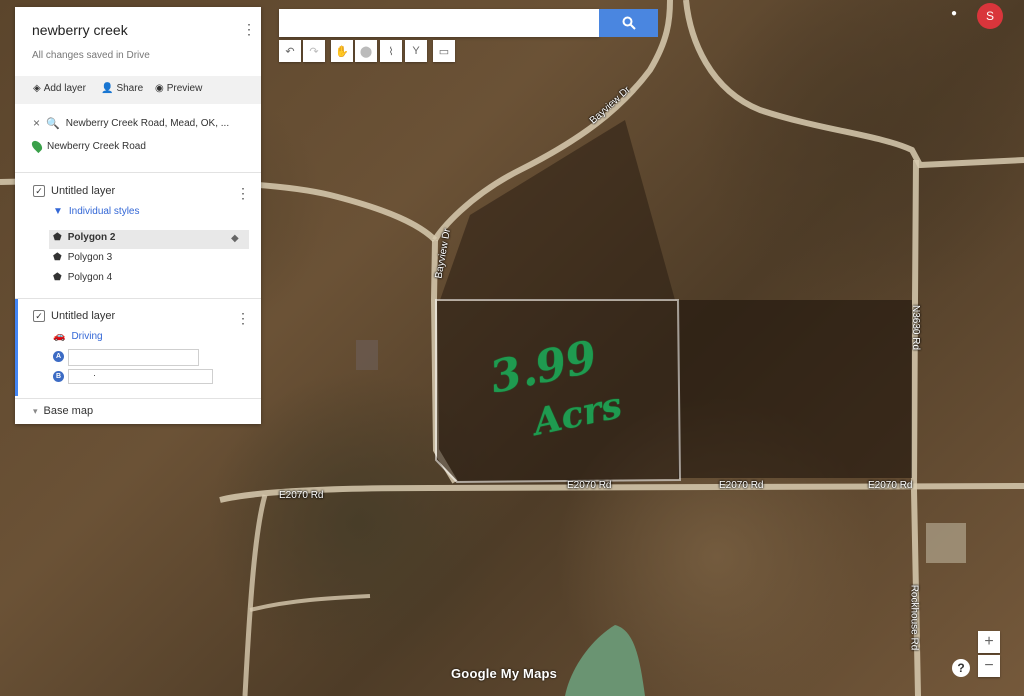  Describe the element at coordinates (243, 318) in the screenshot. I see `layer-2-options-kebab-icon: ⋮` at that location.